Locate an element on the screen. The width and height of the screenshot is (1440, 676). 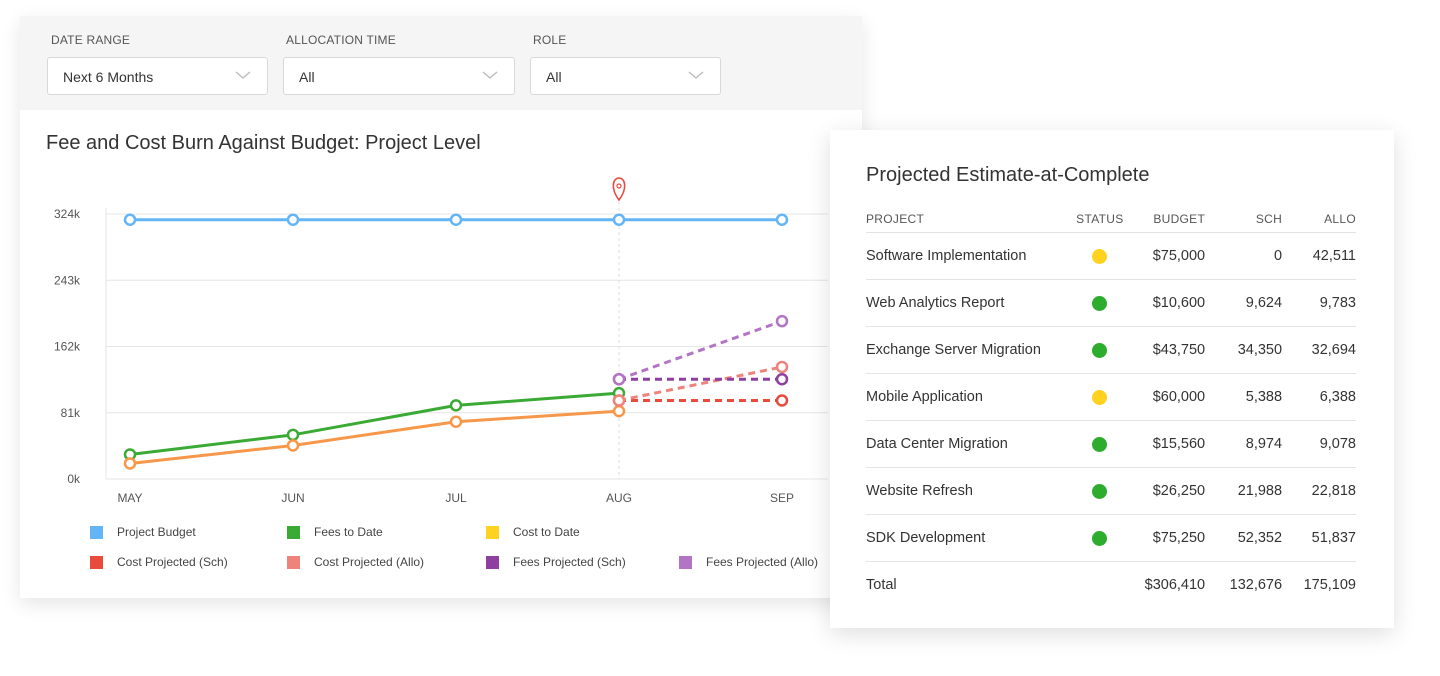
column-header-allo: ALLO is located at coordinates (1319, 219).